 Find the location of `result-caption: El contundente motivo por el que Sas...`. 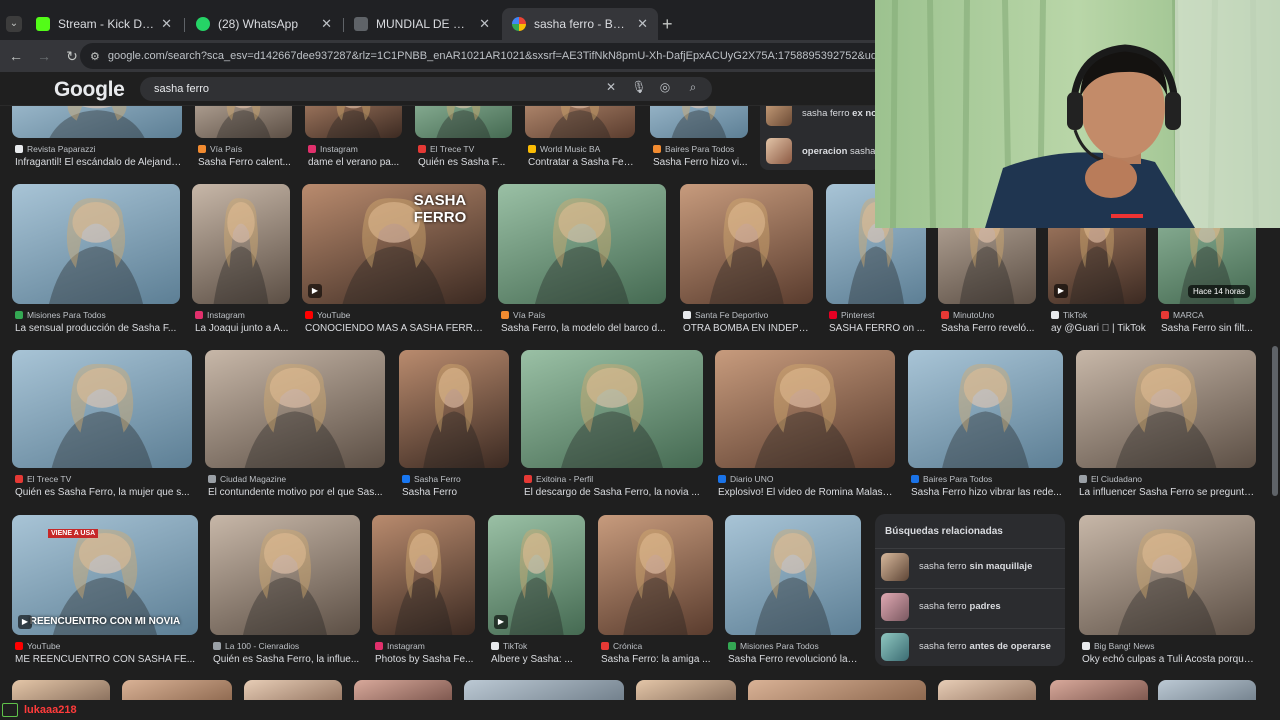

result-caption: El contundente motivo por el que Sas... is located at coordinates (296, 492).